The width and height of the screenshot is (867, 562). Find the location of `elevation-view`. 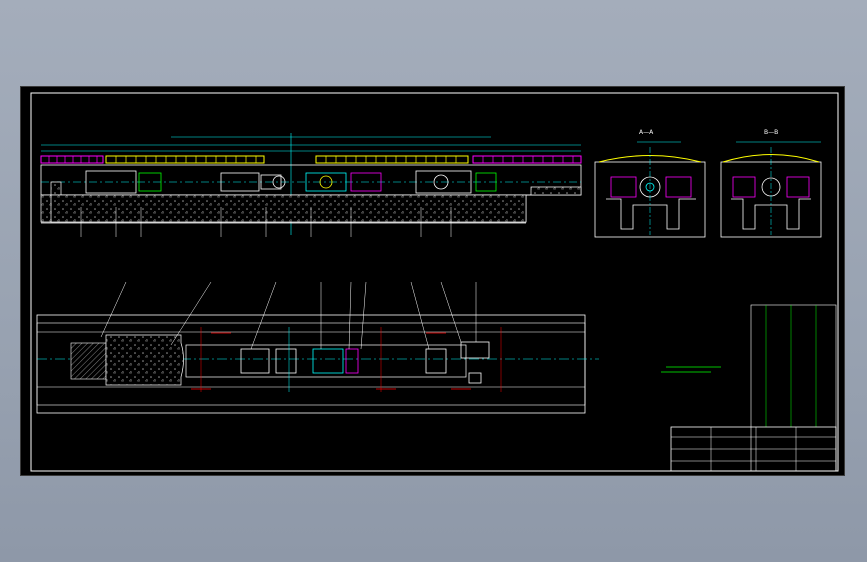

elevation-view is located at coordinates (311, 185).